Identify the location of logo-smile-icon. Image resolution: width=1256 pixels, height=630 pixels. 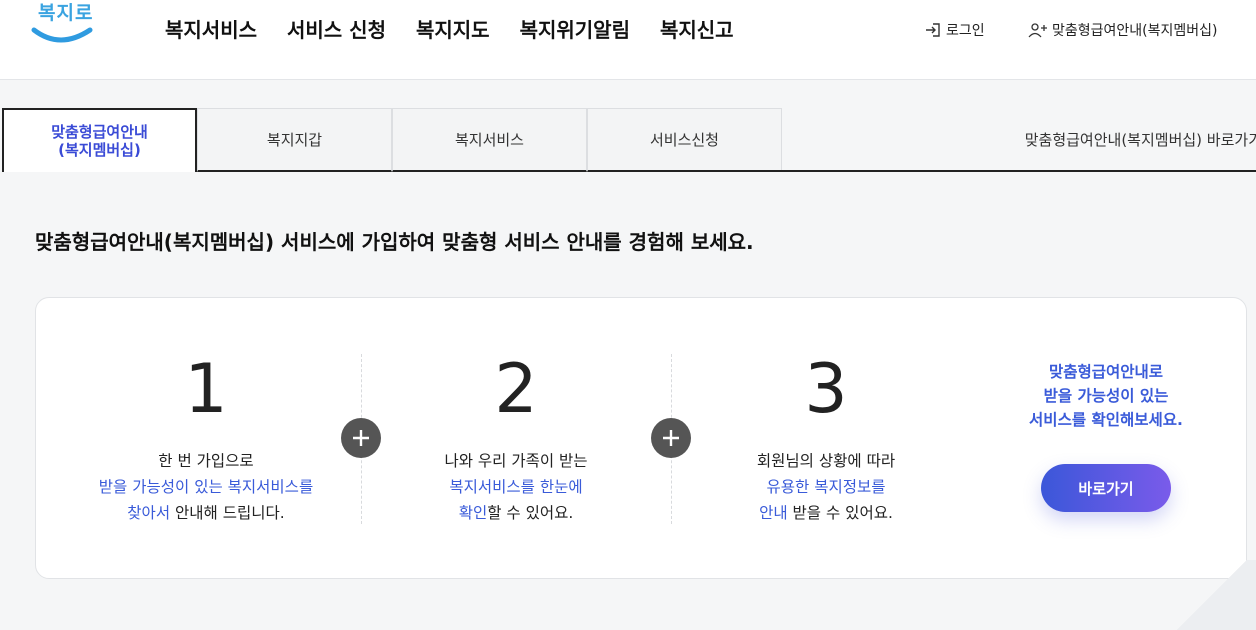
(62, 35).